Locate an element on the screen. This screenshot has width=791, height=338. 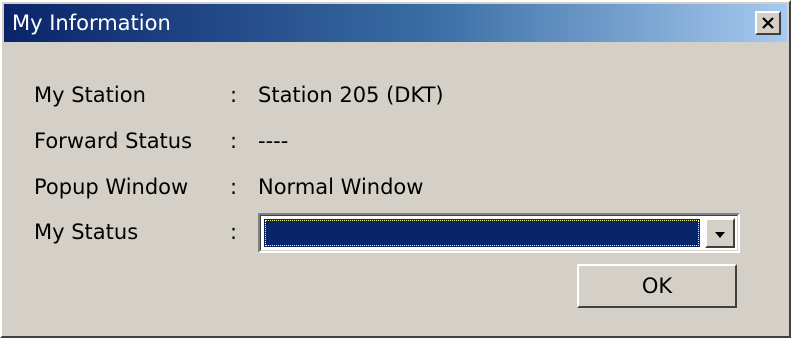
my-station-label: My Station is located at coordinates (90, 95).